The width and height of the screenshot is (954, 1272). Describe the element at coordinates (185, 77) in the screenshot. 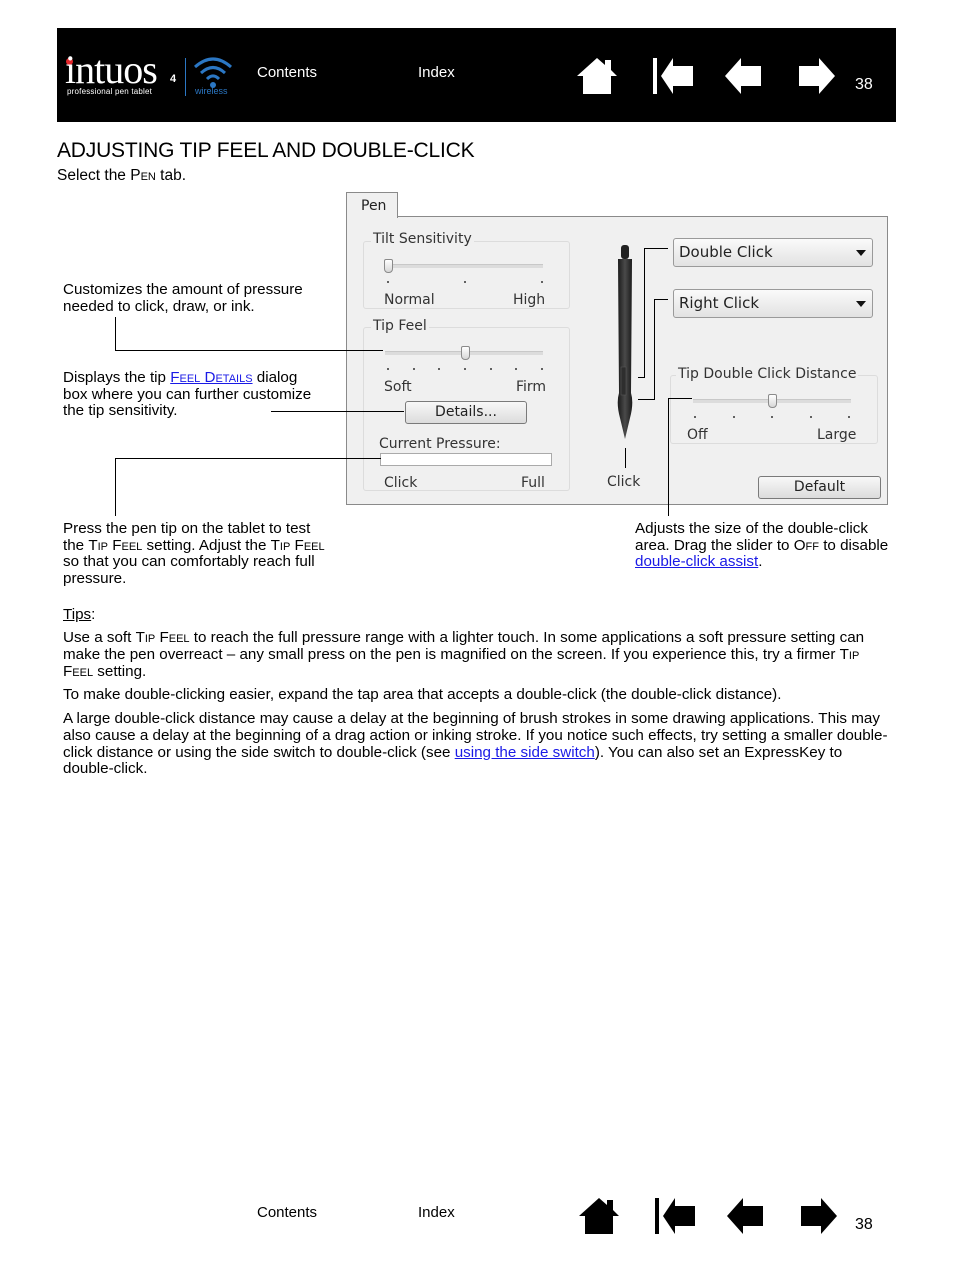

I see `logo-separator` at that location.